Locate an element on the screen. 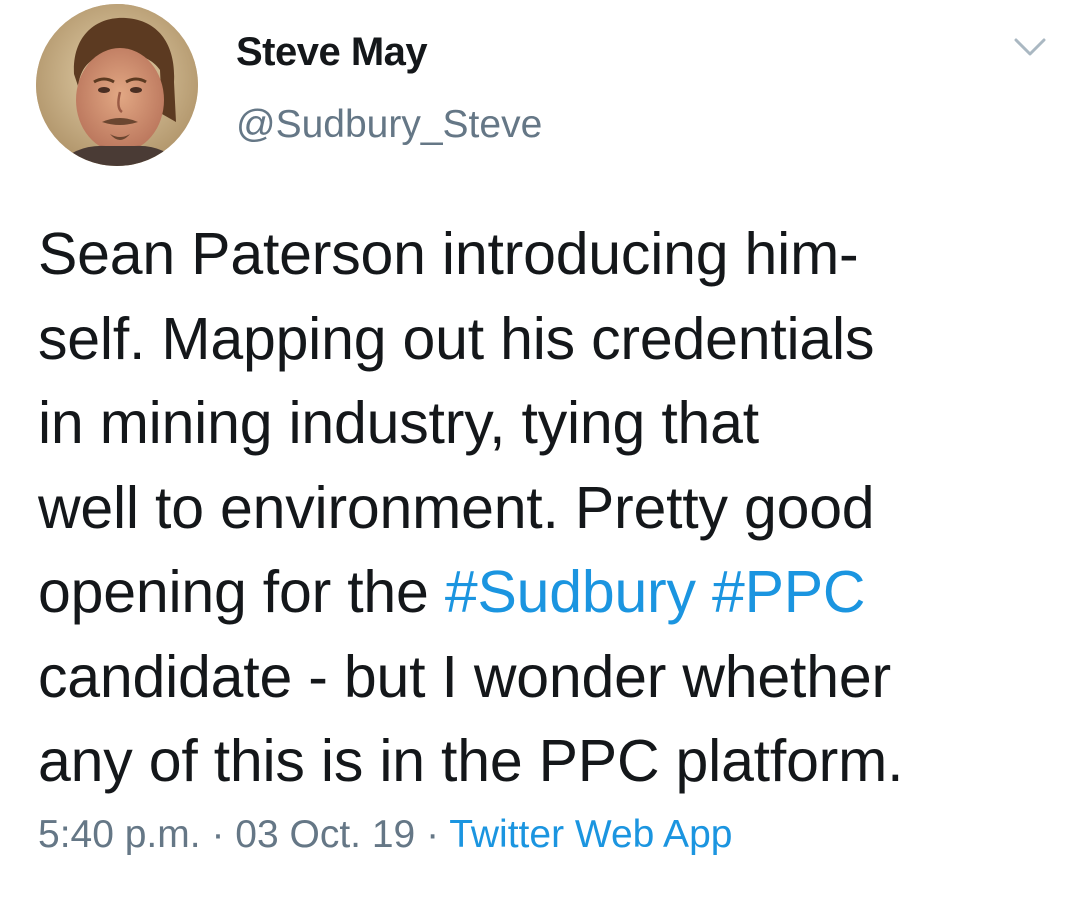  chevron-down-icon is located at coordinates (1030, 47).